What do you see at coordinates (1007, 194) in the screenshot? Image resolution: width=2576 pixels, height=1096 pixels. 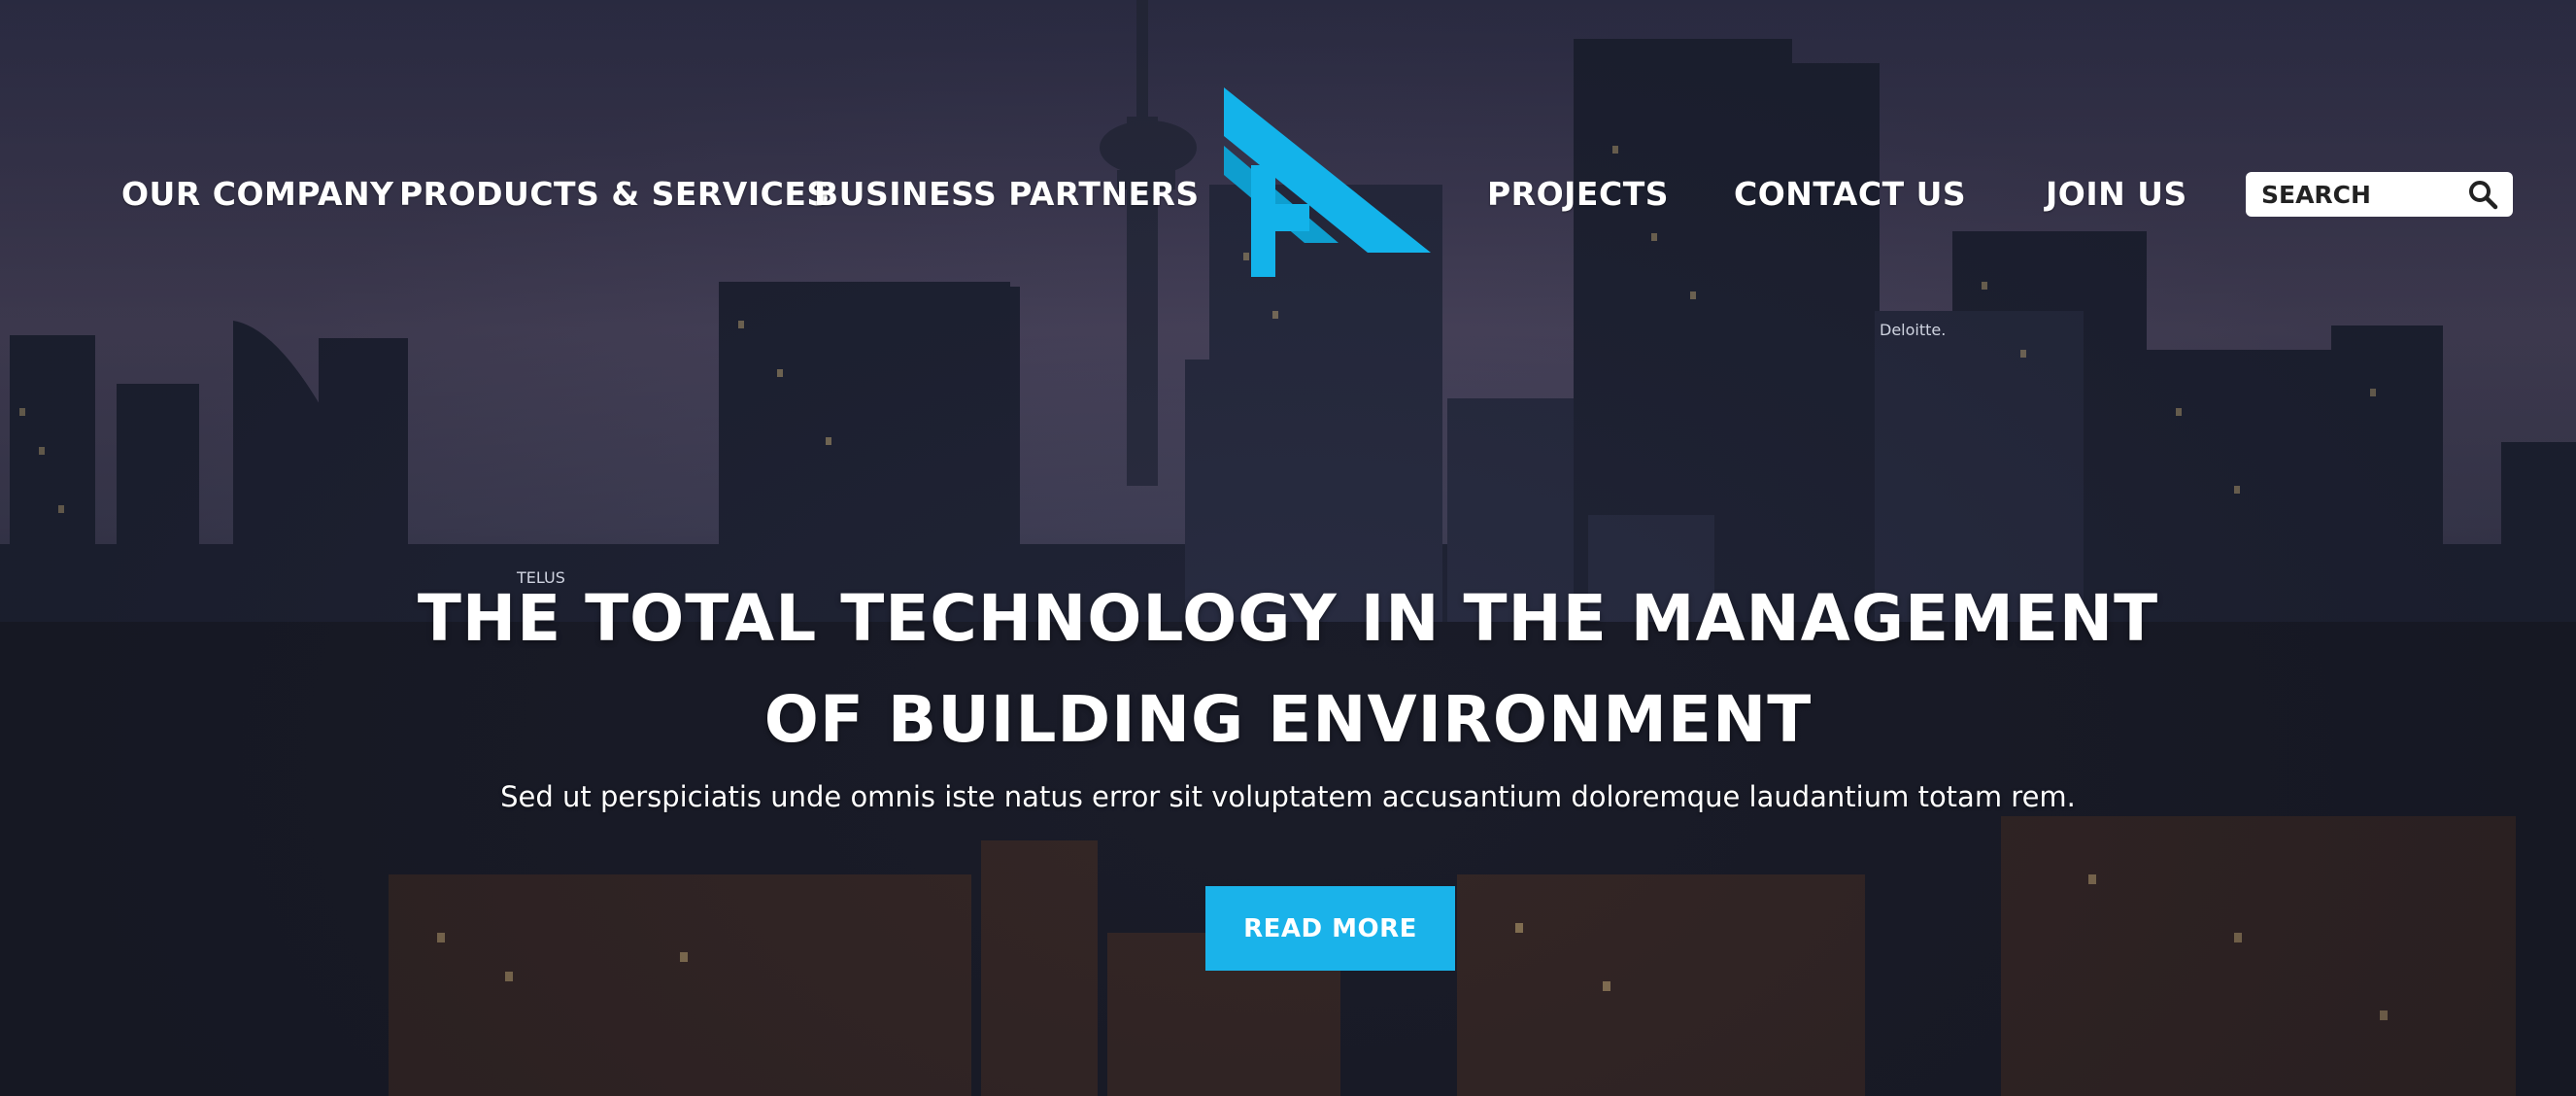 I see `nav-business-partners: BUSINESS PARTNERS` at bounding box center [1007, 194].